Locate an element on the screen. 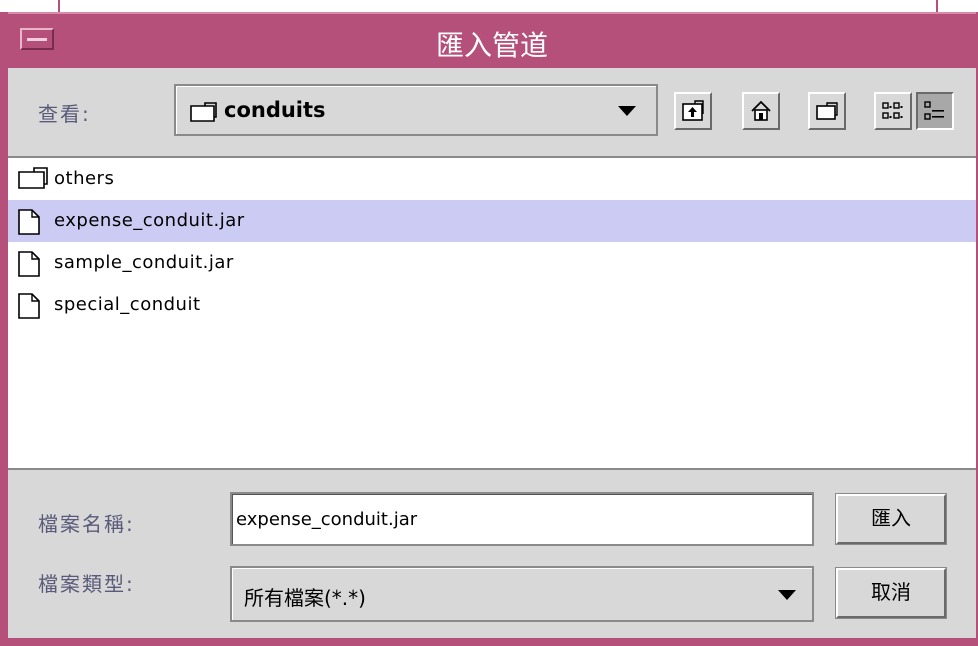 The height and width of the screenshot is (646, 978). file-name: others is located at coordinates (84, 178).